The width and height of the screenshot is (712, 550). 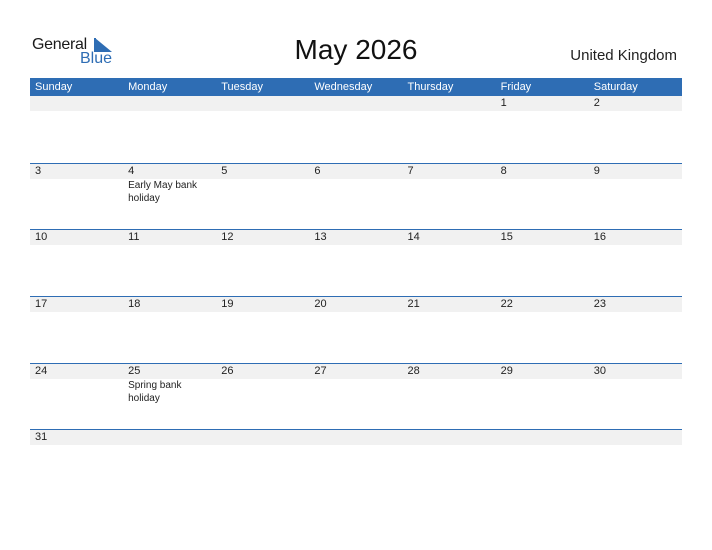 What do you see at coordinates (131, 170) in the screenshot?
I see `day-number: 4` at bounding box center [131, 170].